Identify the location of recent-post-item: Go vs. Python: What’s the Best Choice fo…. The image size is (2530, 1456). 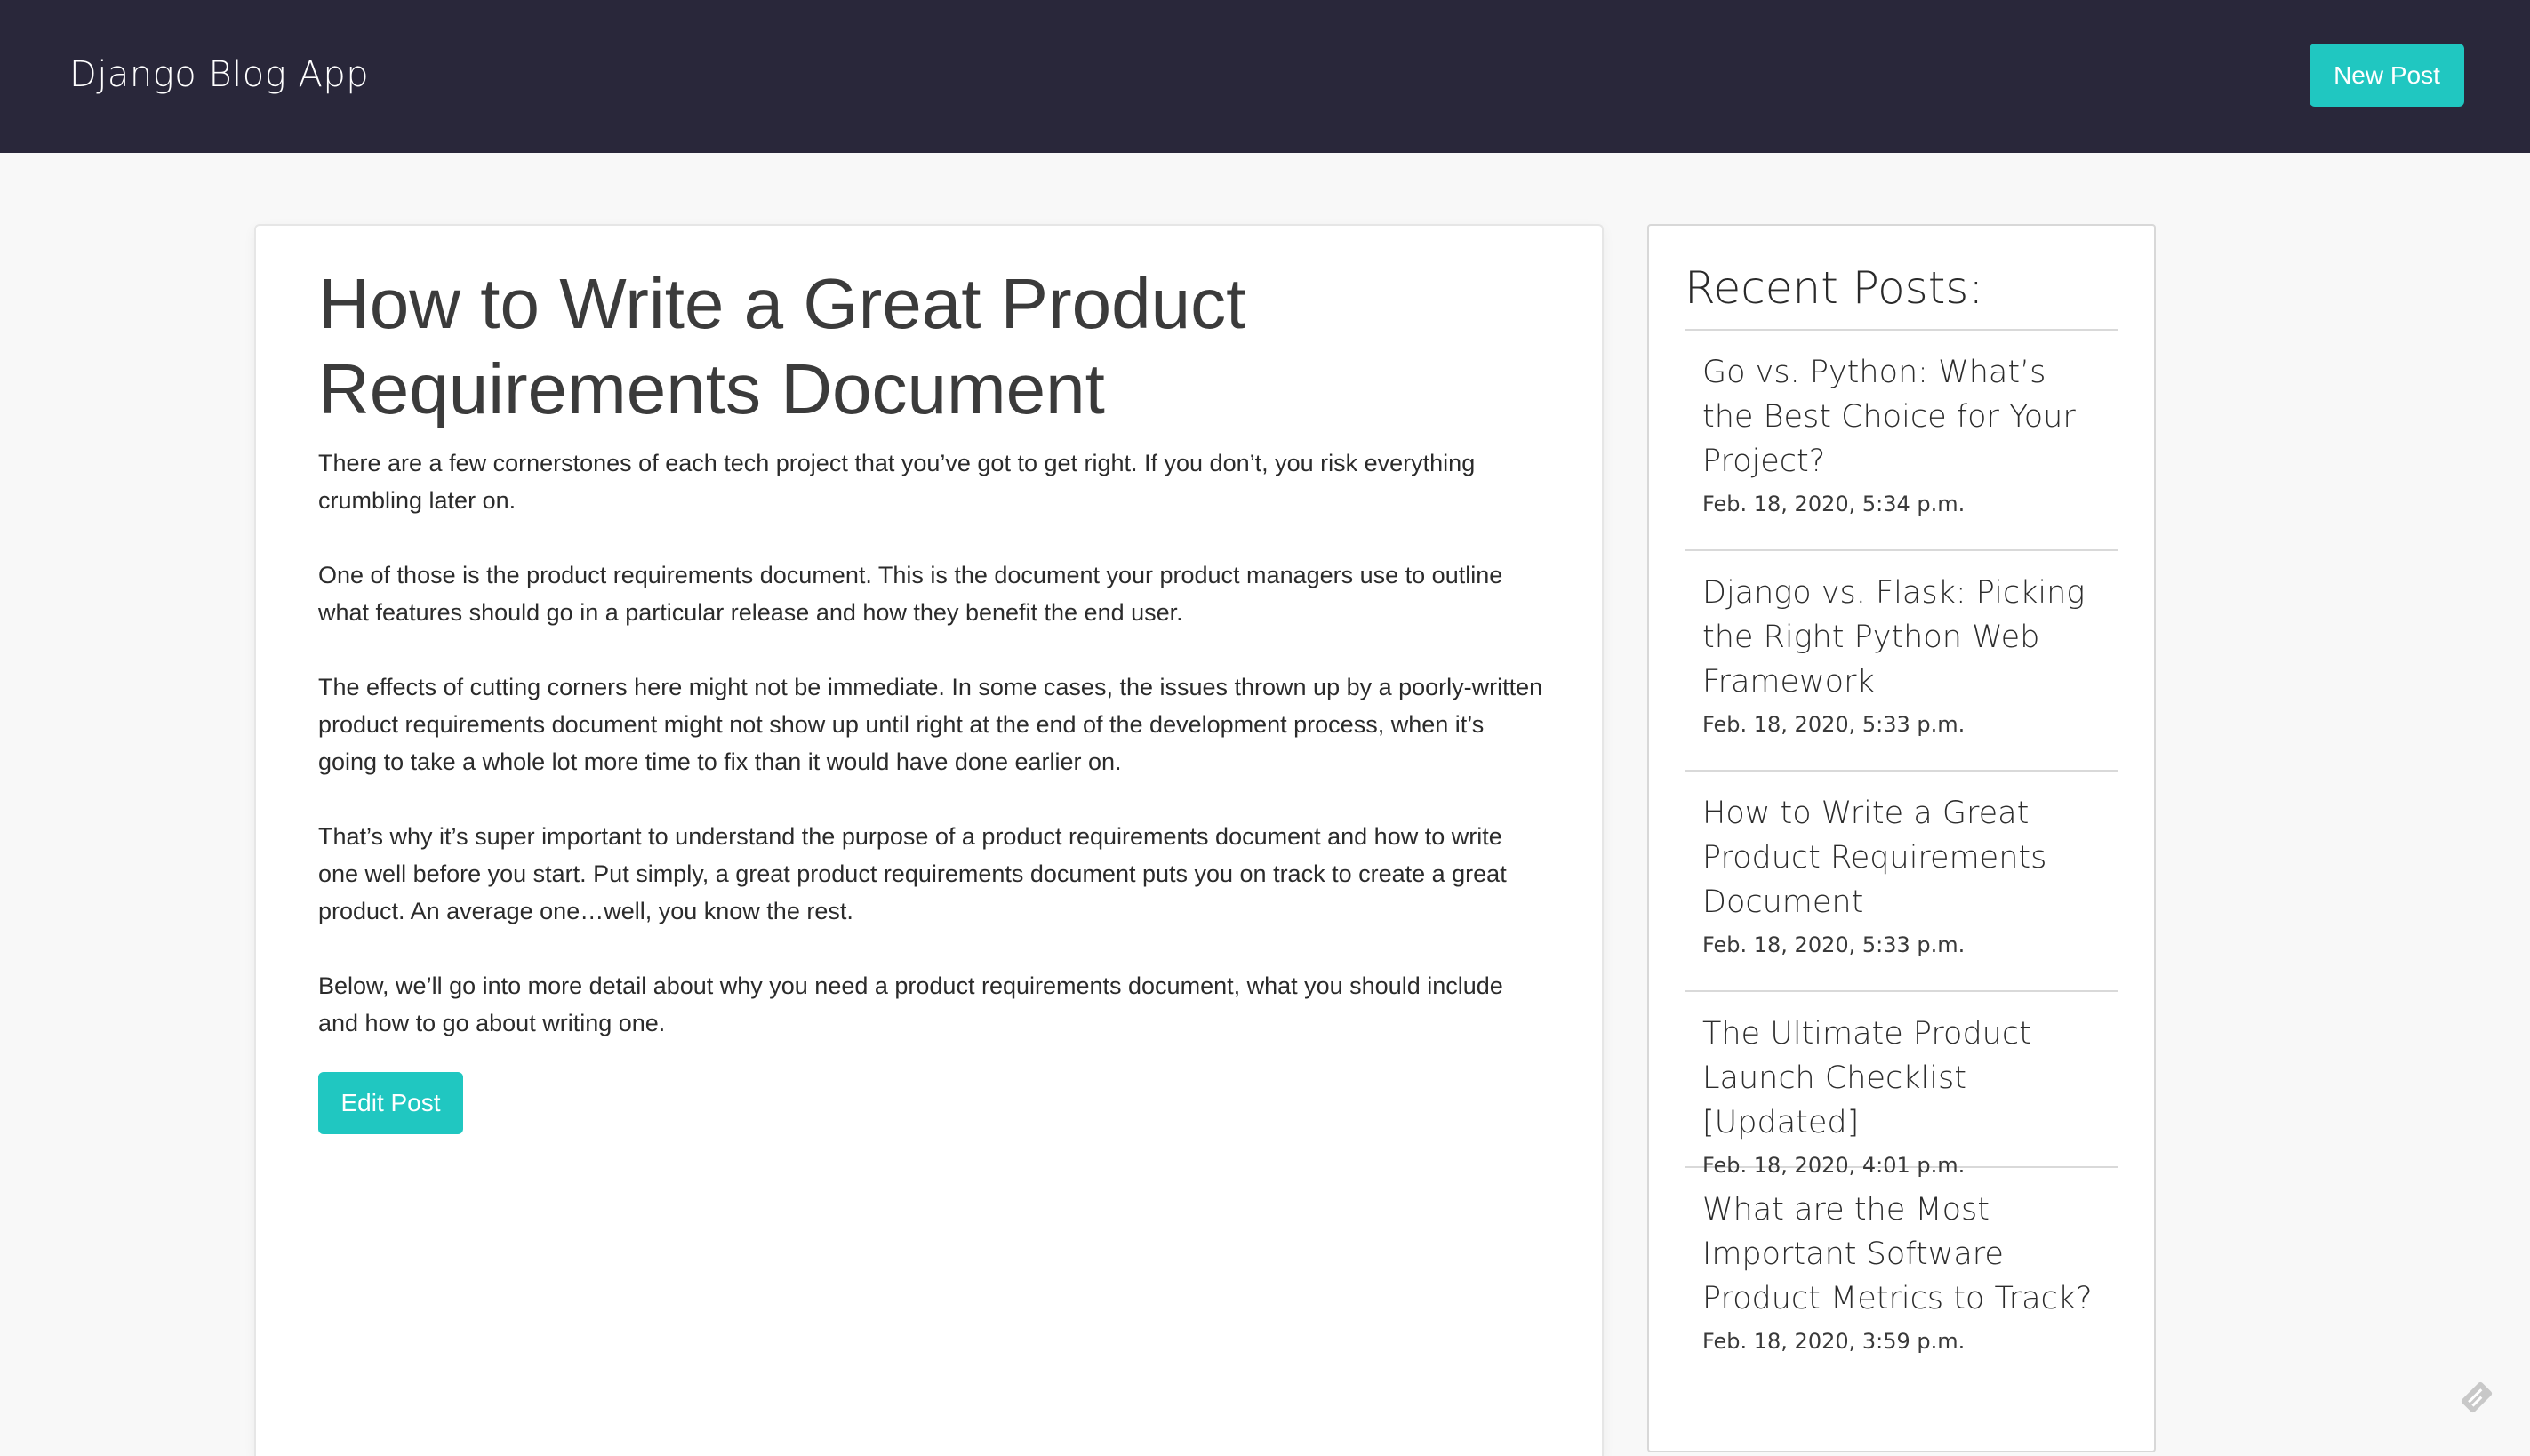
(1901, 439).